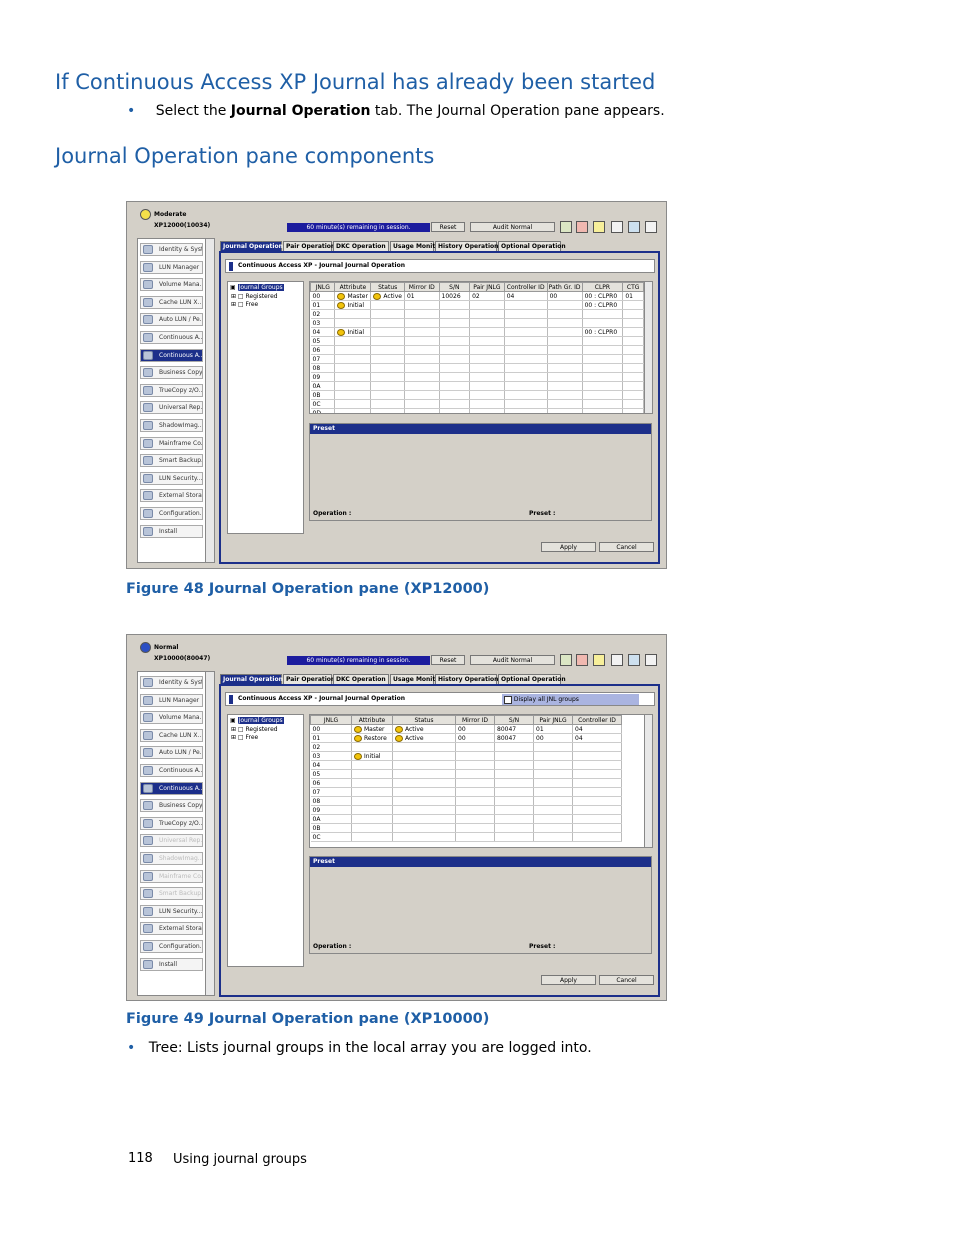 The width and height of the screenshot is (954, 1235). What do you see at coordinates (634, 227) in the screenshot?
I see `toolbar-refresh-icon` at bounding box center [634, 227].